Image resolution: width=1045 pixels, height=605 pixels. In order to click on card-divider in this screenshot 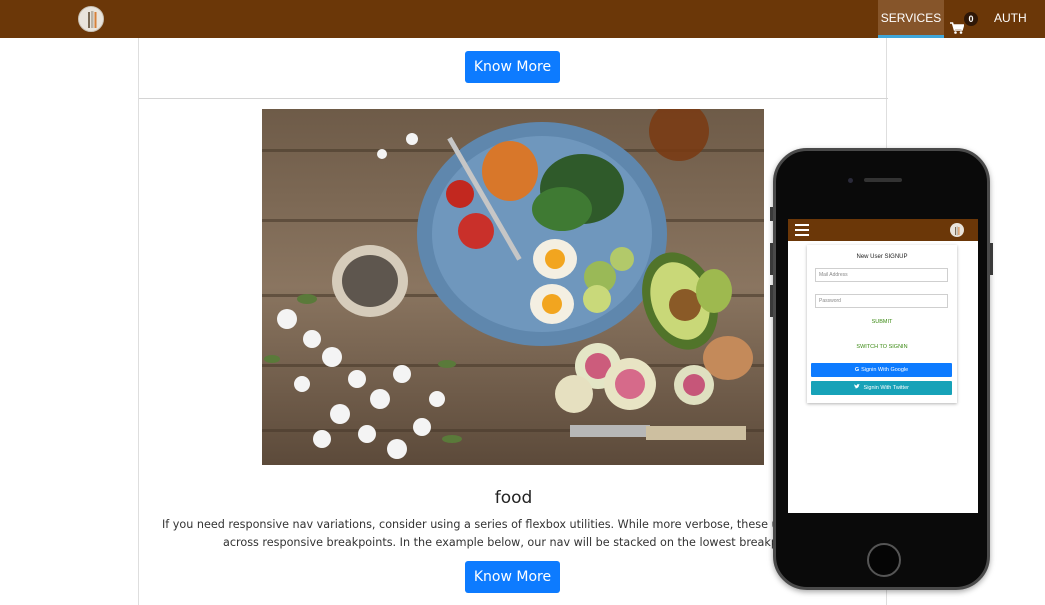, I will do `click(513, 98)`.